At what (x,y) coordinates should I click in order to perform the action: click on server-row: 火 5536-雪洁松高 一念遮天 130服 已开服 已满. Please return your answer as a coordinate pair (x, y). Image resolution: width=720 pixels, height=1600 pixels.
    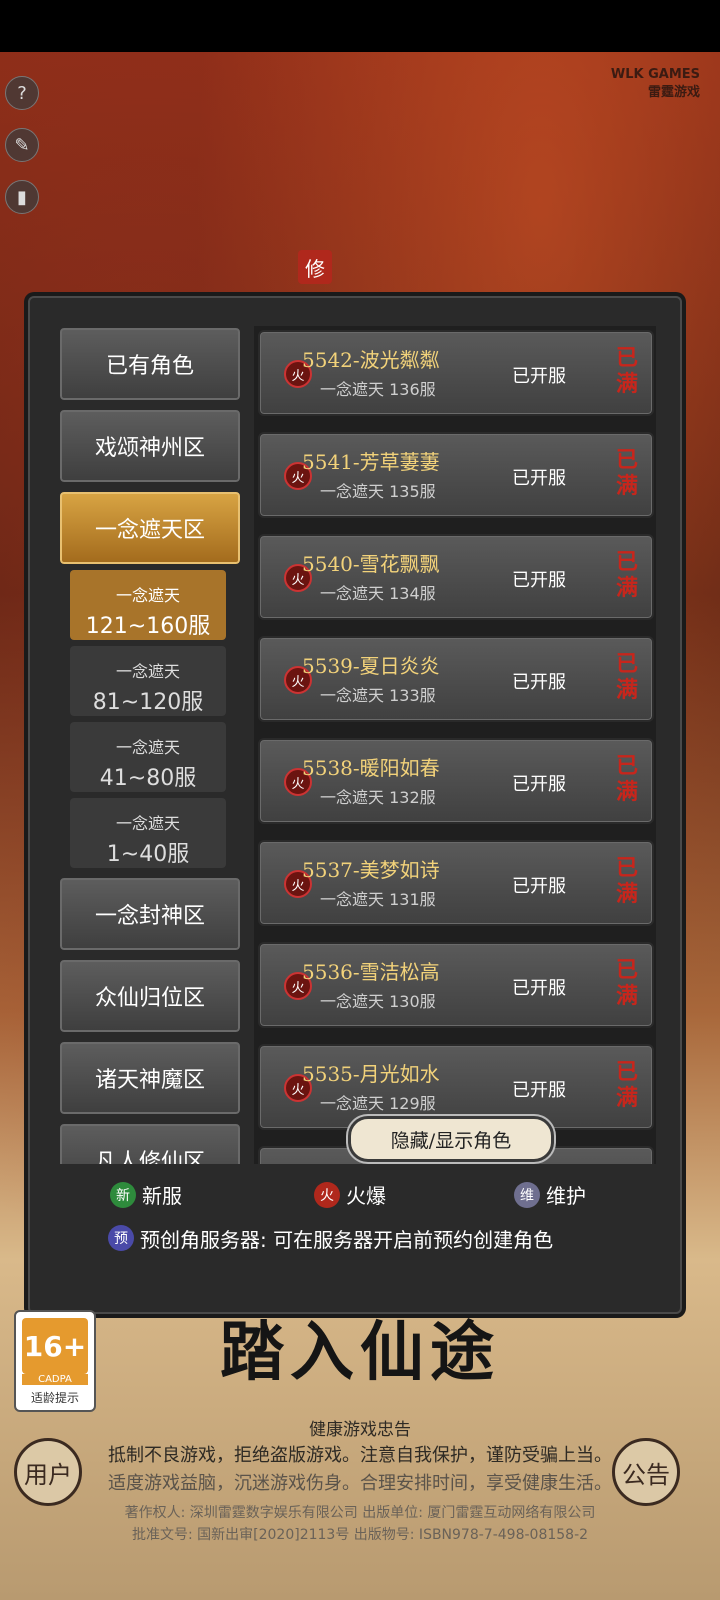
    Looking at the image, I should click on (456, 985).